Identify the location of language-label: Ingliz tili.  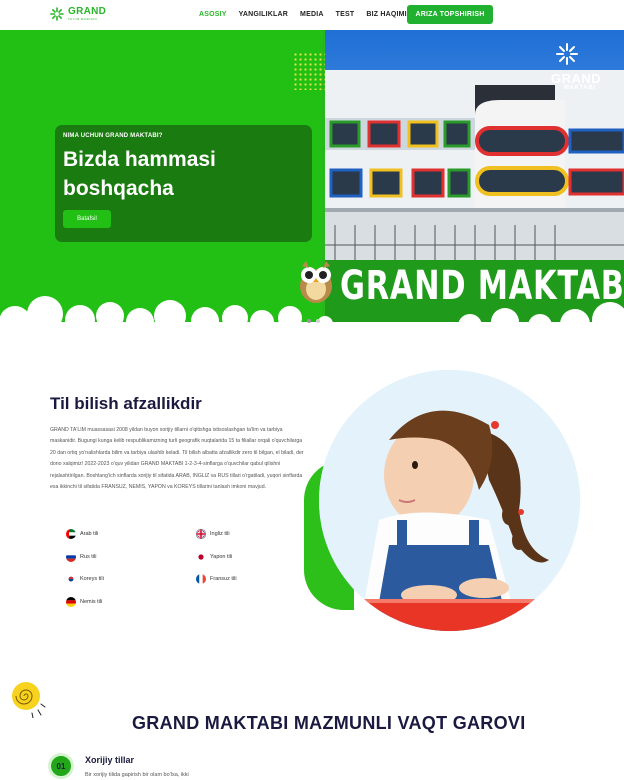
(220, 534).